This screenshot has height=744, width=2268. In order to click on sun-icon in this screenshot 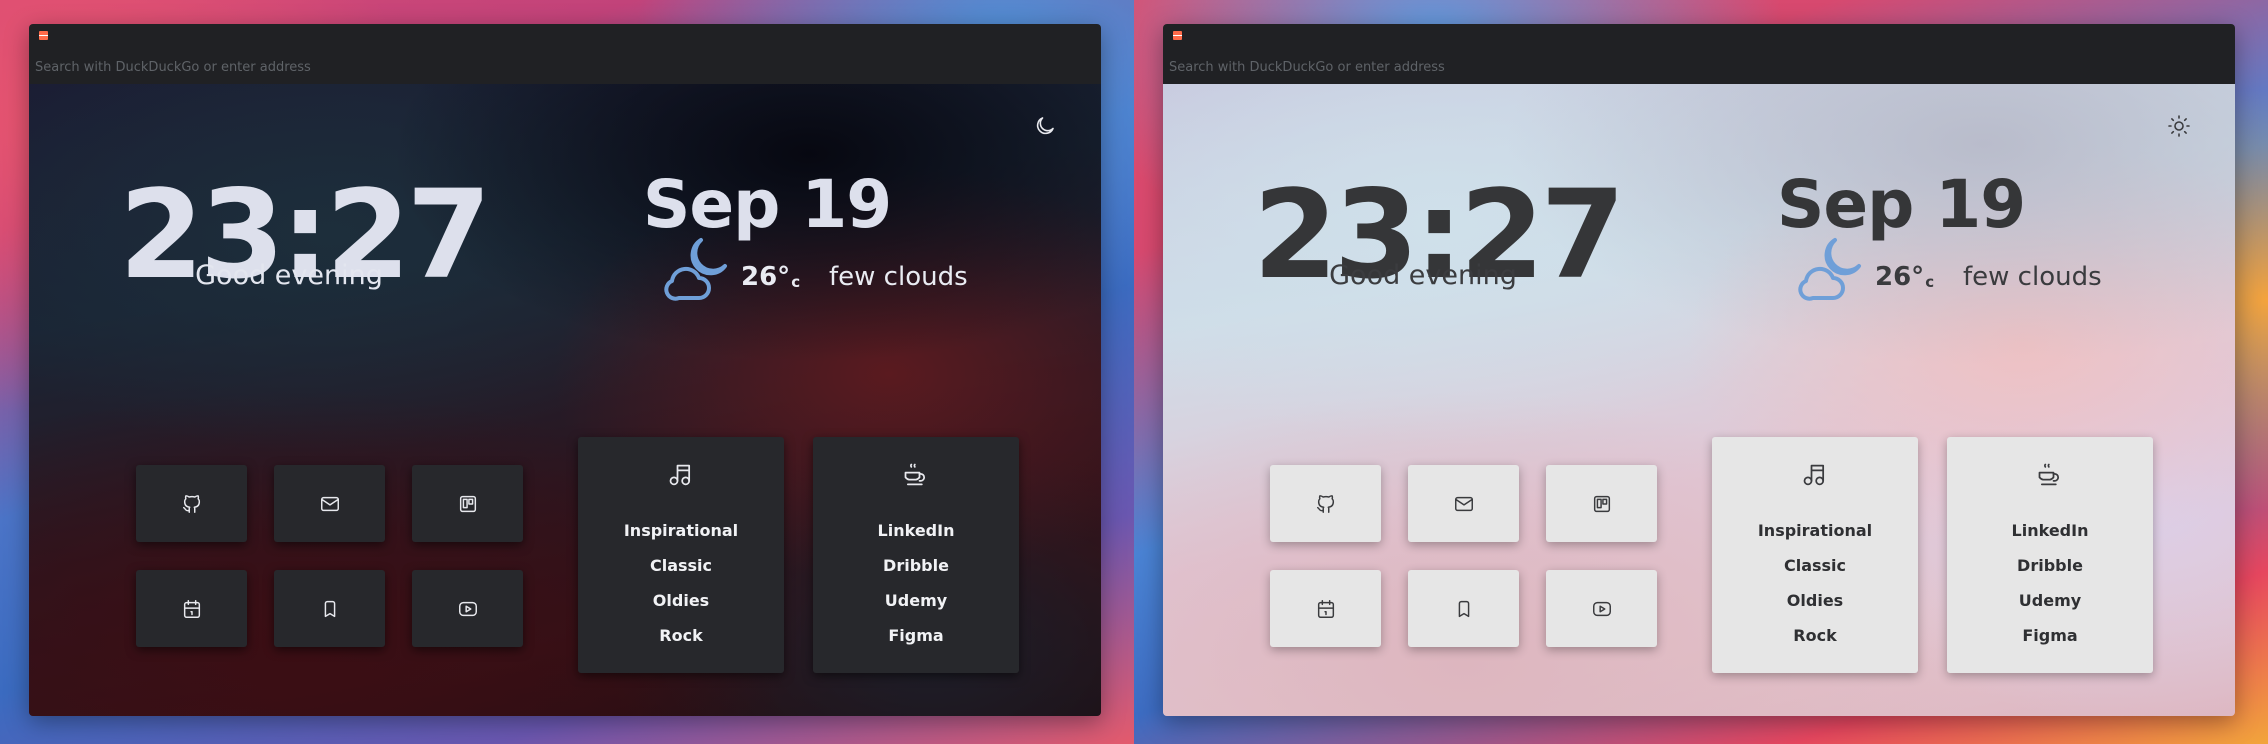, I will do `click(2179, 126)`.